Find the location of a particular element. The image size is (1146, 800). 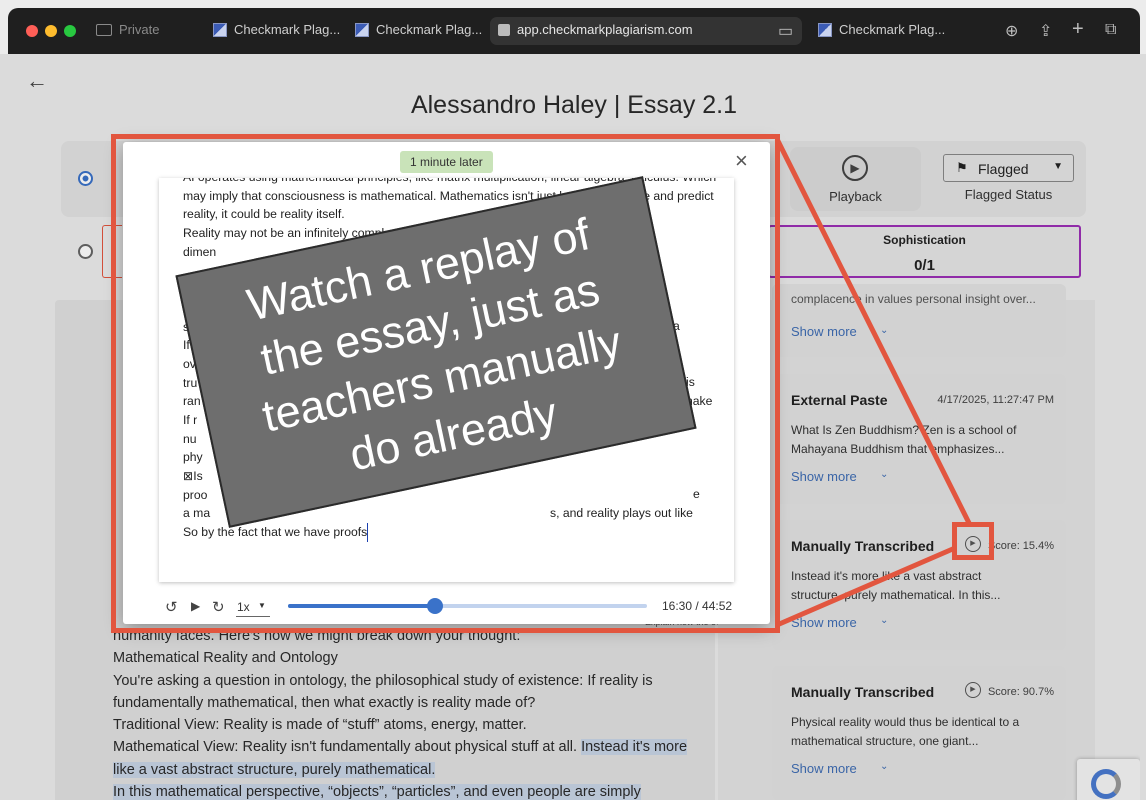

callout-line-bottom is located at coordinates (866, 586).